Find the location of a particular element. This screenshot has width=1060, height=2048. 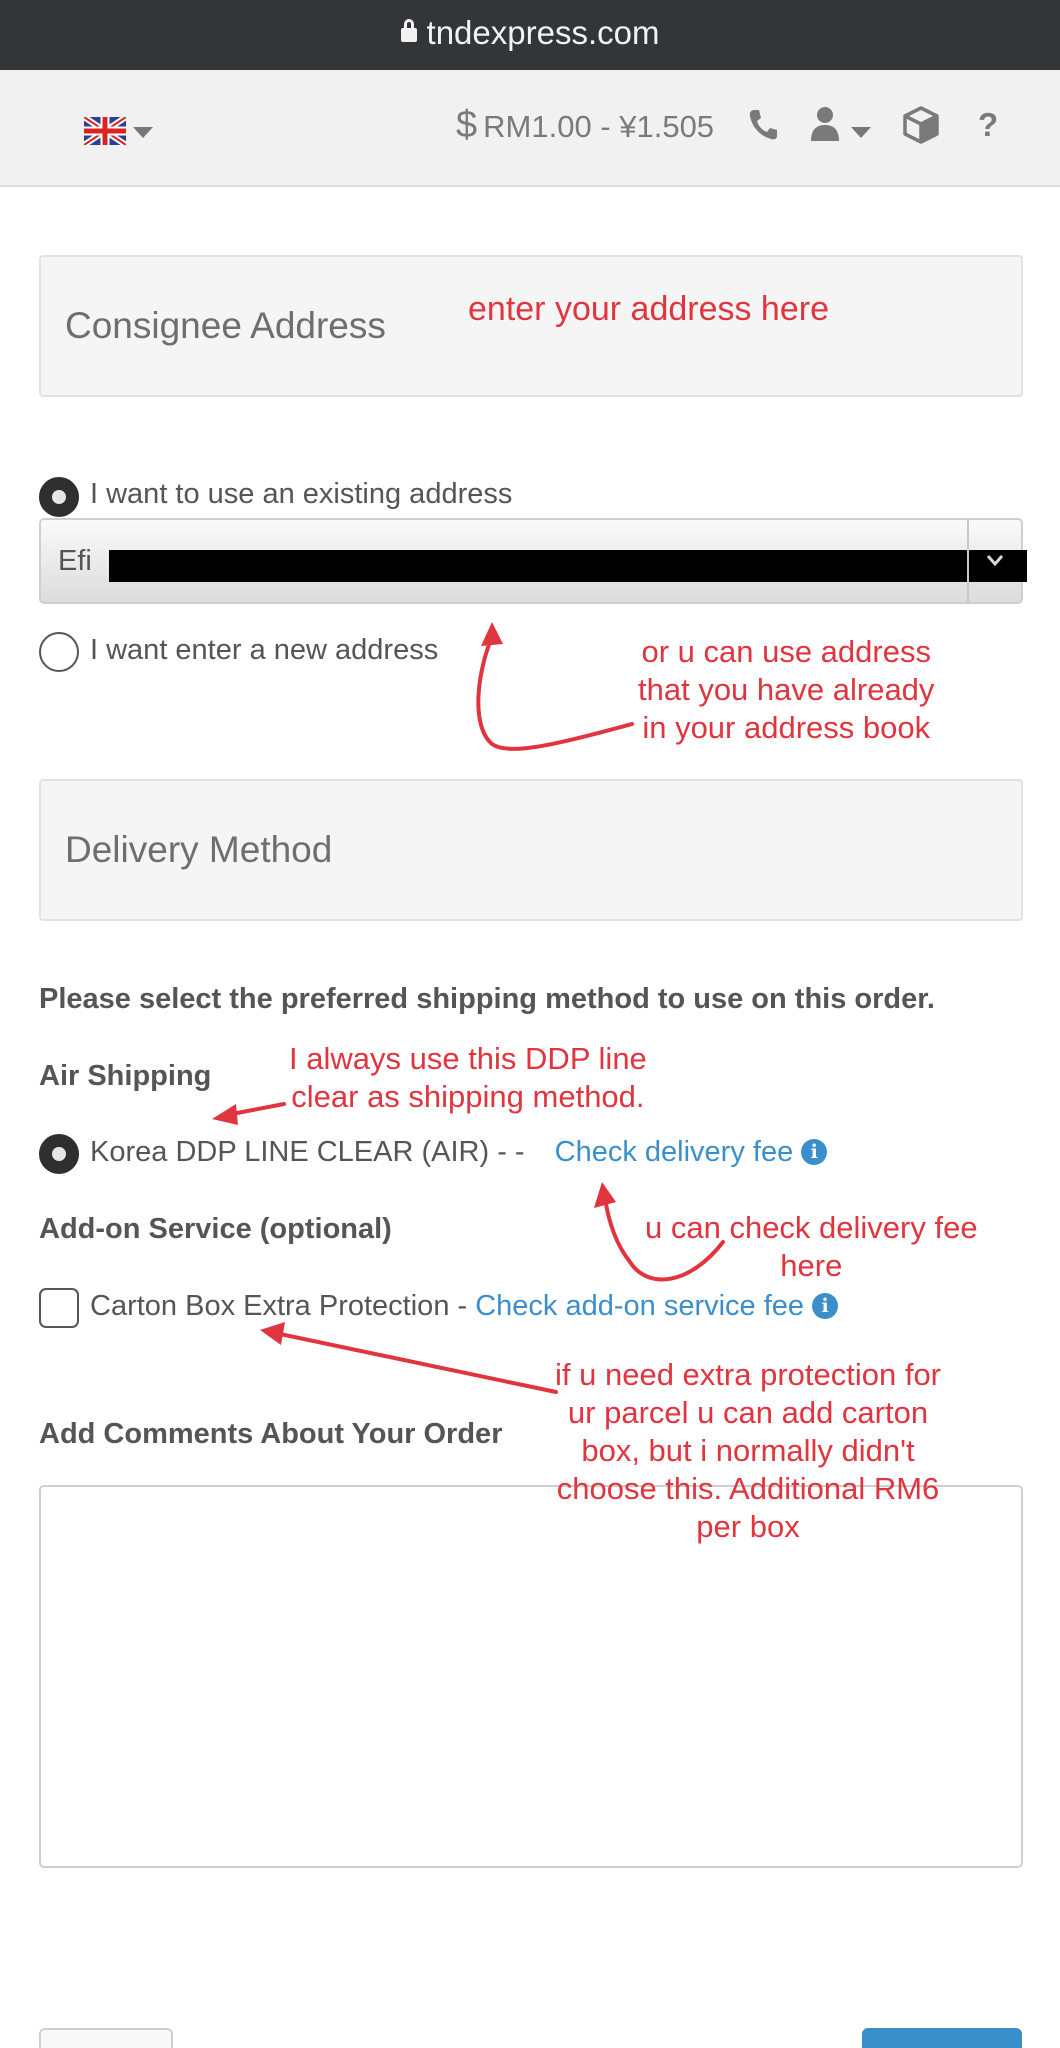

arrow-to-select is located at coordinates (555, 693).